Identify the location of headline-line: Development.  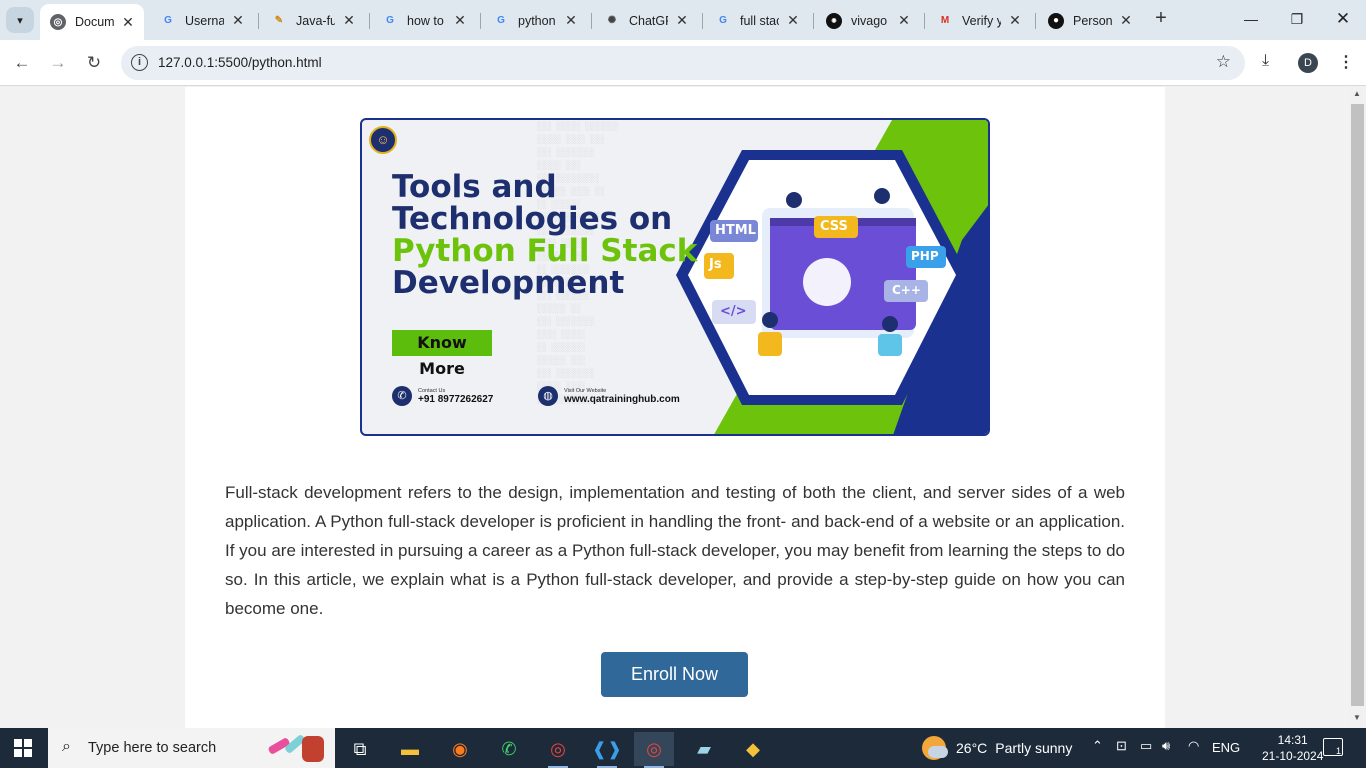
(508, 283).